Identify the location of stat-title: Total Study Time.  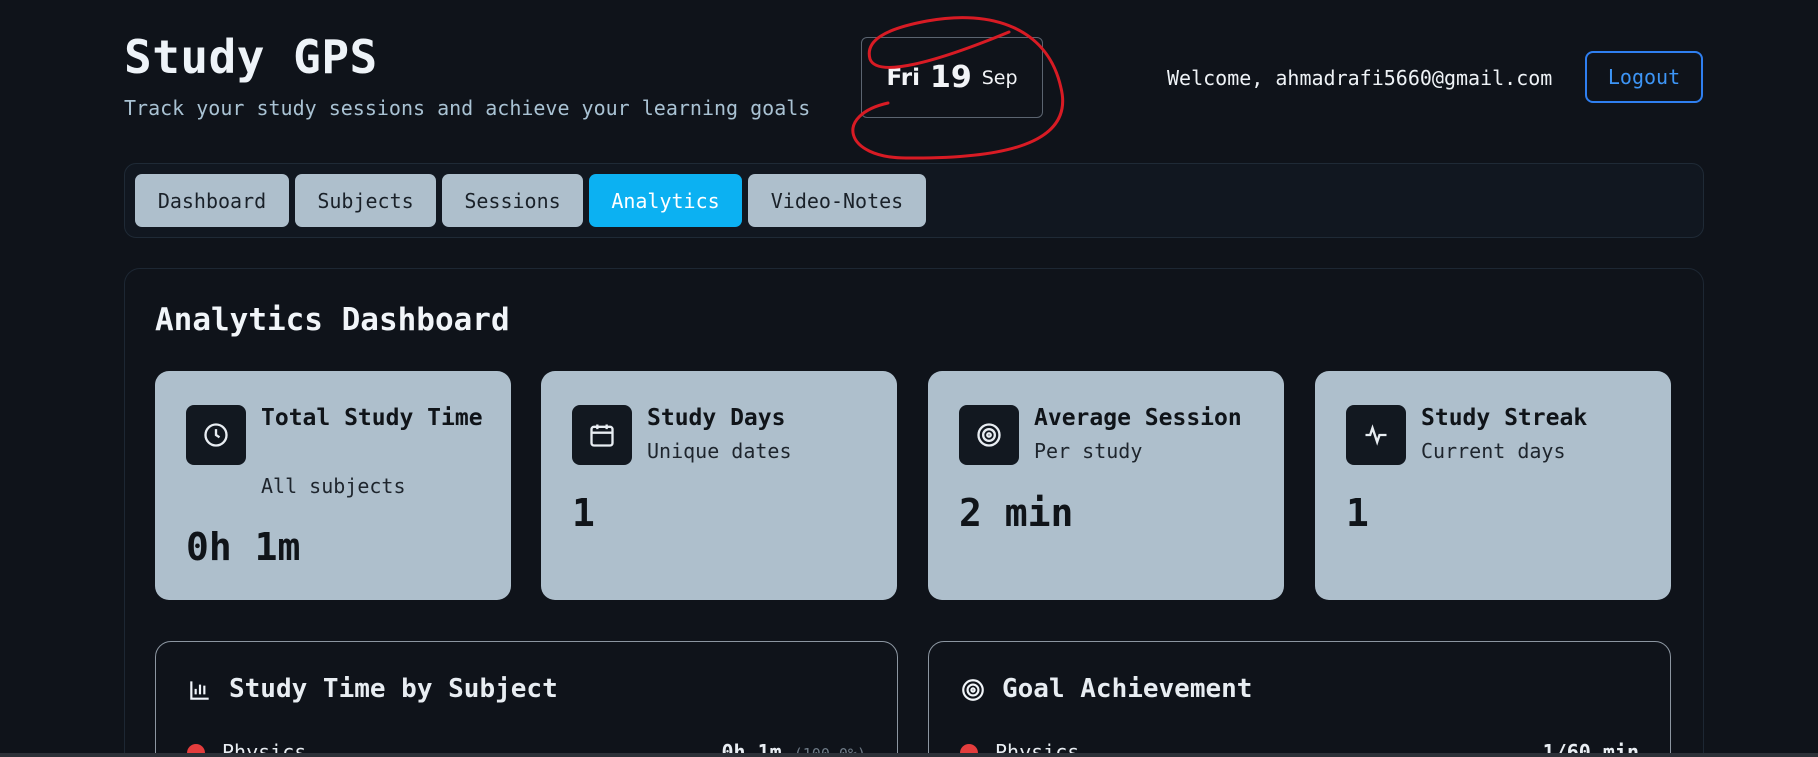
(372, 418).